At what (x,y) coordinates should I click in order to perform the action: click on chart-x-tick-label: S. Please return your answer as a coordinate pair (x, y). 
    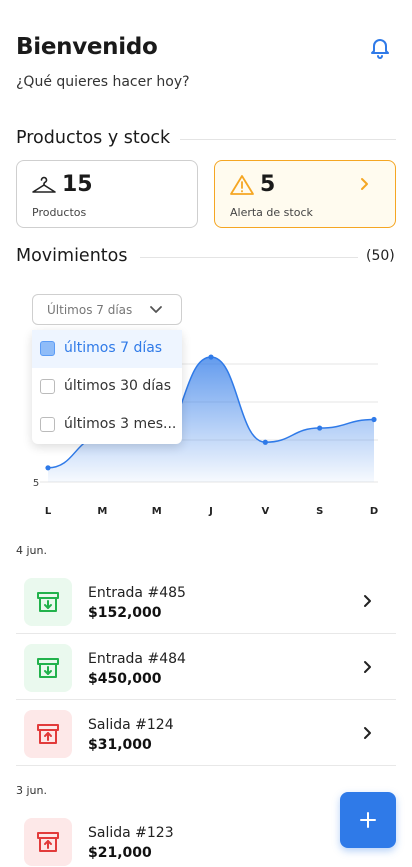
    Looking at the image, I should click on (319, 511).